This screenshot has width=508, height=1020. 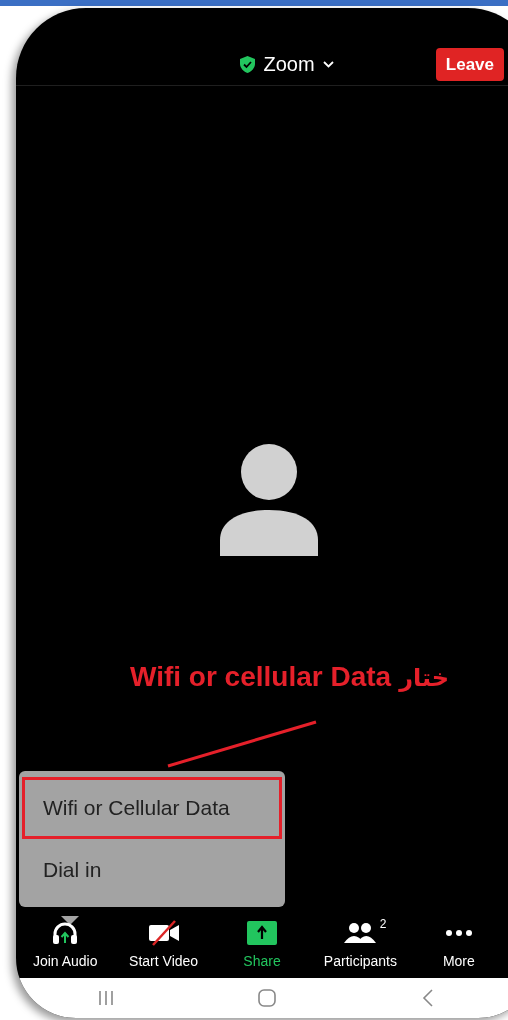 What do you see at coordinates (427, 998) in the screenshot?
I see `back-icon` at bounding box center [427, 998].